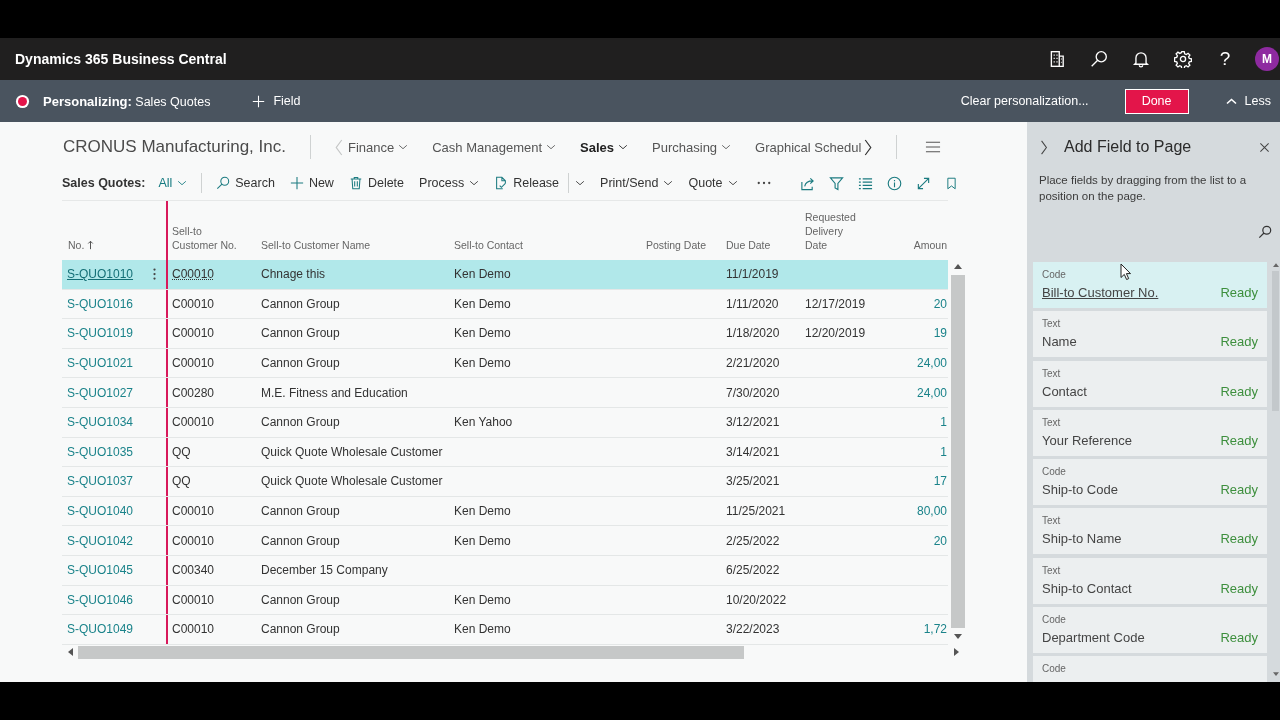  I want to click on column-header: Sell-to Customer Name, so click(316, 245).